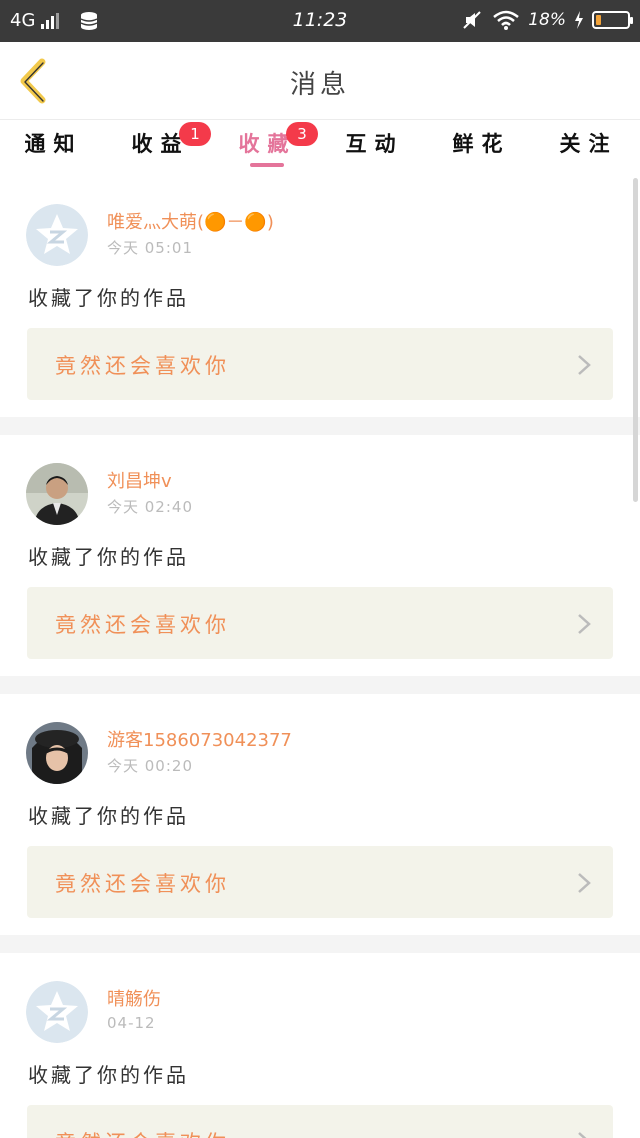 The image size is (640, 1138). I want to click on status-bar: 4G 11:23 18%, so click(320, 21).